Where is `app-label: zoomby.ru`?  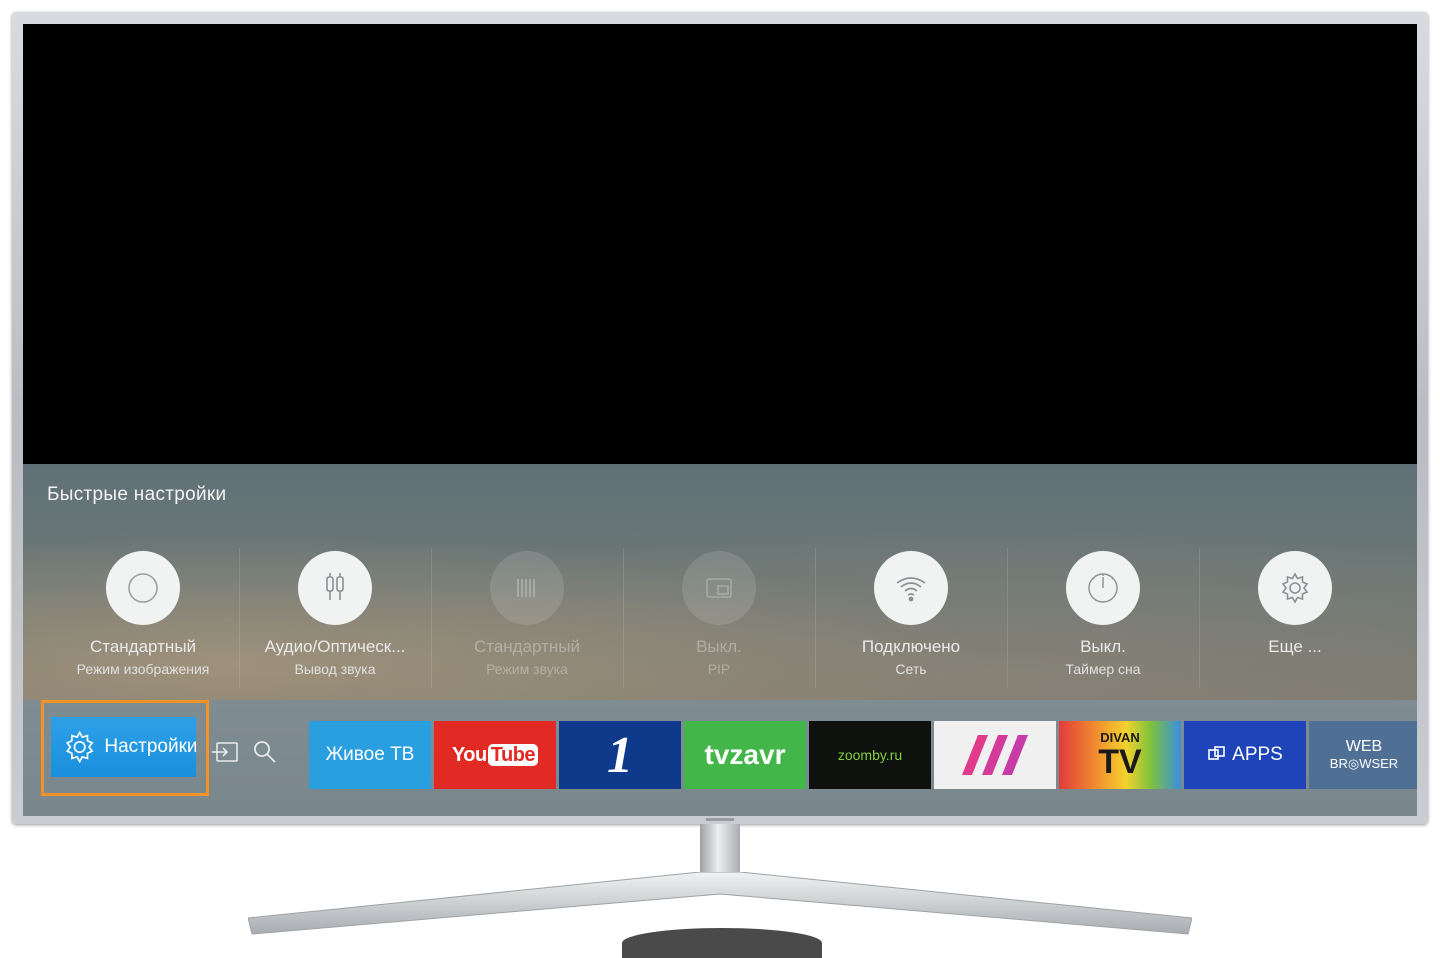 app-label: zoomby.ru is located at coordinates (870, 755).